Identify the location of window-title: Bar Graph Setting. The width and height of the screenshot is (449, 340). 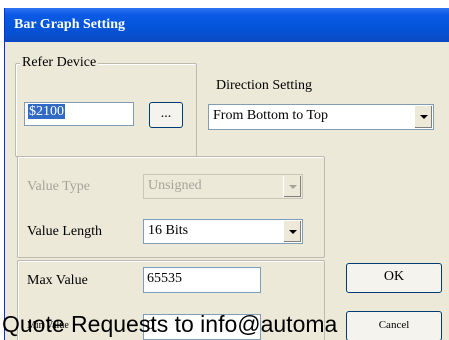
(69, 24).